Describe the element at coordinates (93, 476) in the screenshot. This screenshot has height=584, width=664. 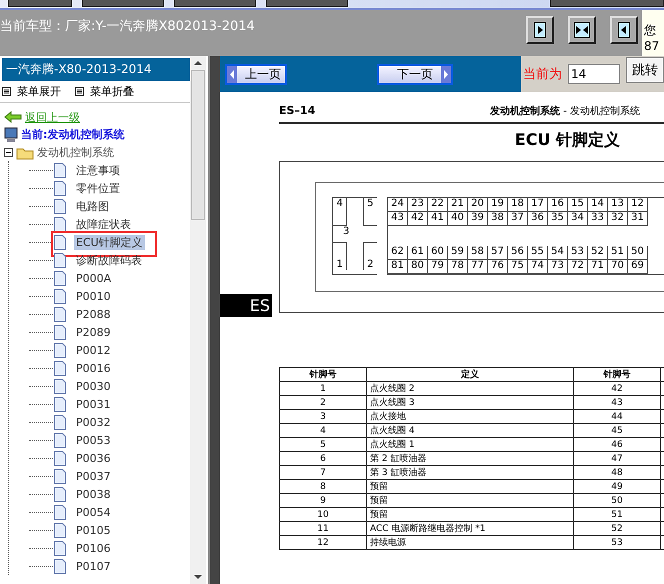
I see `tree-item: P0037` at that location.